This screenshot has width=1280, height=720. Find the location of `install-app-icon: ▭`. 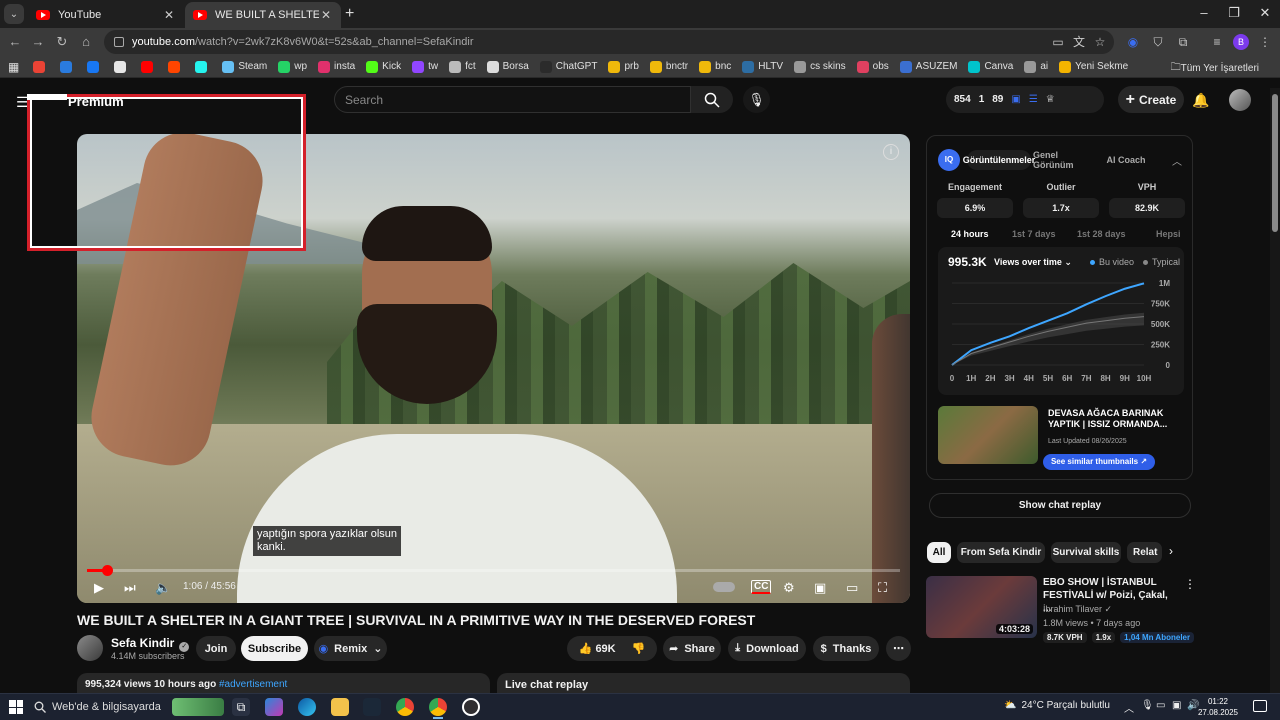

install-app-icon: ▭ is located at coordinates (1058, 42).